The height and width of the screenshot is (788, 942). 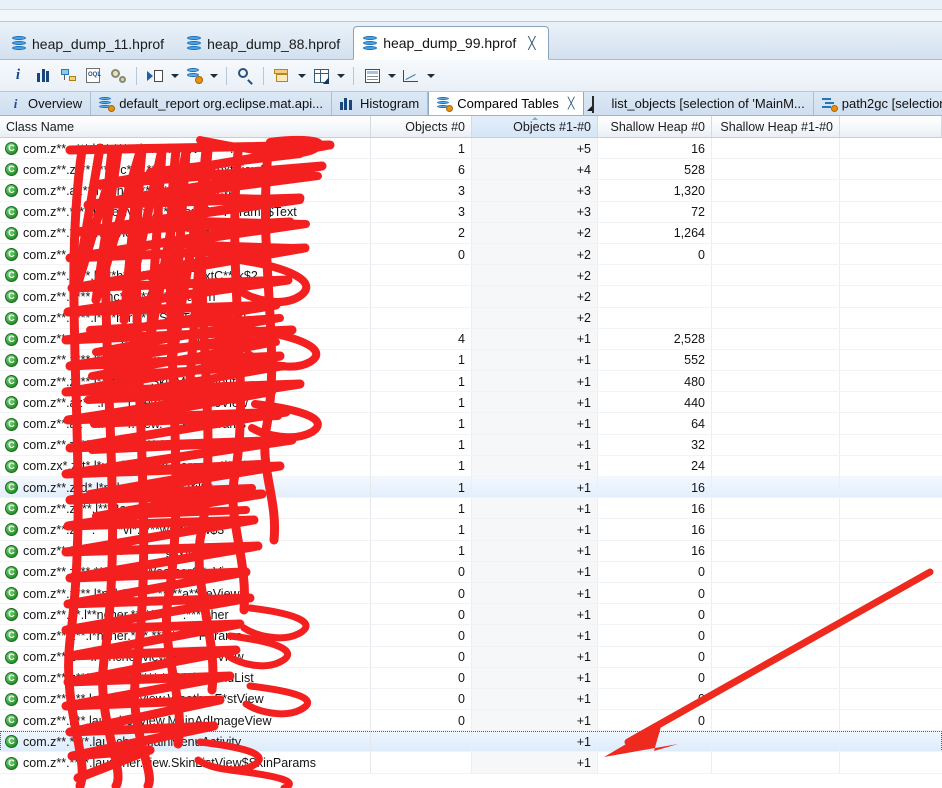 What do you see at coordinates (185, 254) in the screenshot?
I see `cell-class_name: com.z**.z***.l*****r.****.***u***h***` at bounding box center [185, 254].